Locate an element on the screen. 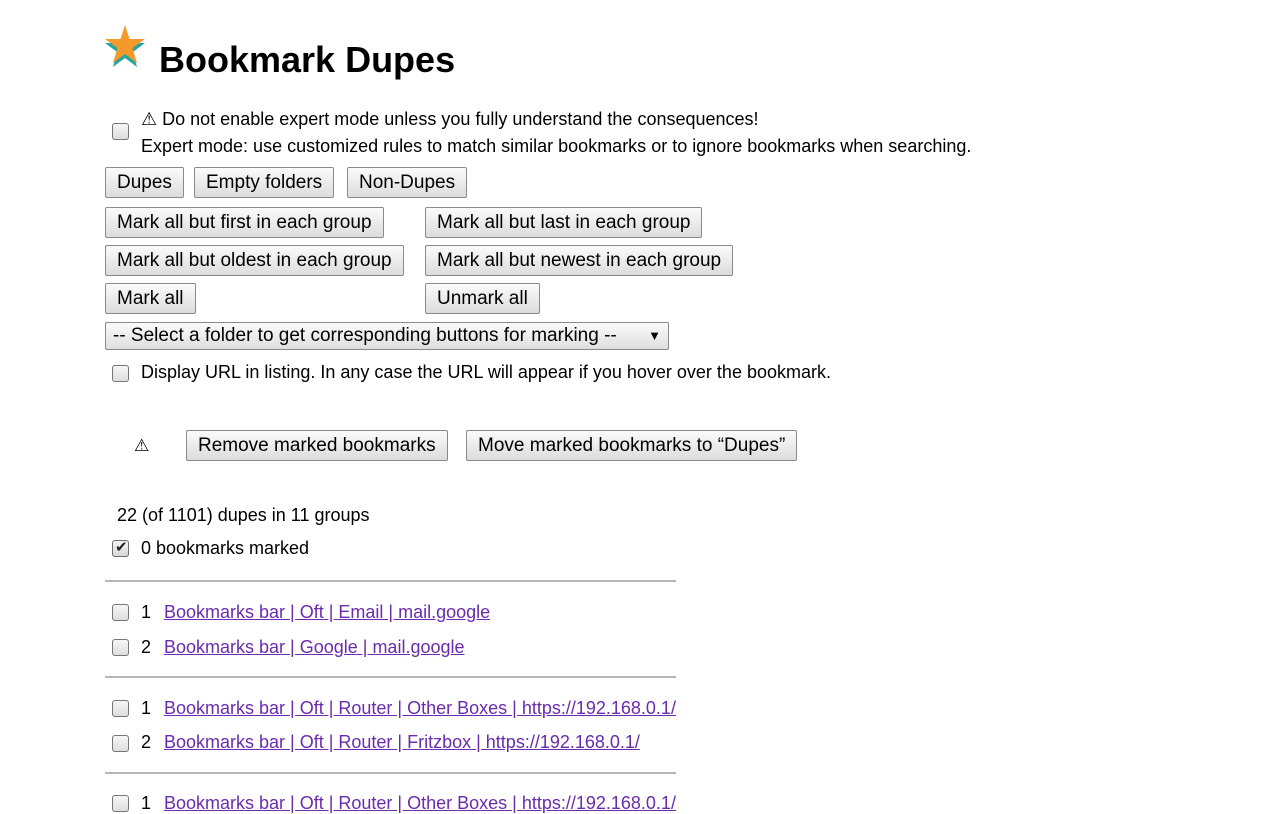 The height and width of the screenshot is (814, 1280). dropdown-arrow-icon: ▼ is located at coordinates (654, 335).